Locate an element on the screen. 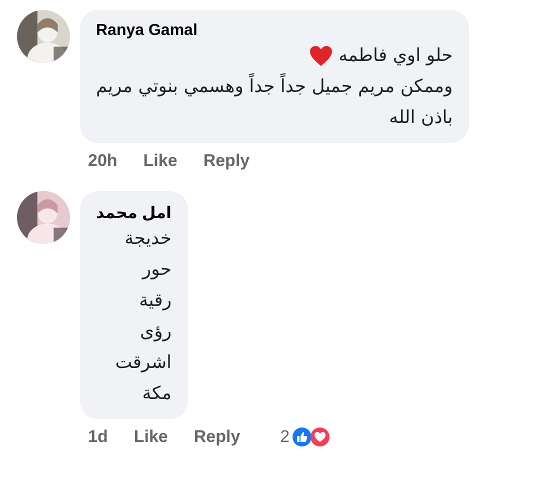 The width and height of the screenshot is (560, 496). comment-text: اشرقت is located at coordinates (143, 363).